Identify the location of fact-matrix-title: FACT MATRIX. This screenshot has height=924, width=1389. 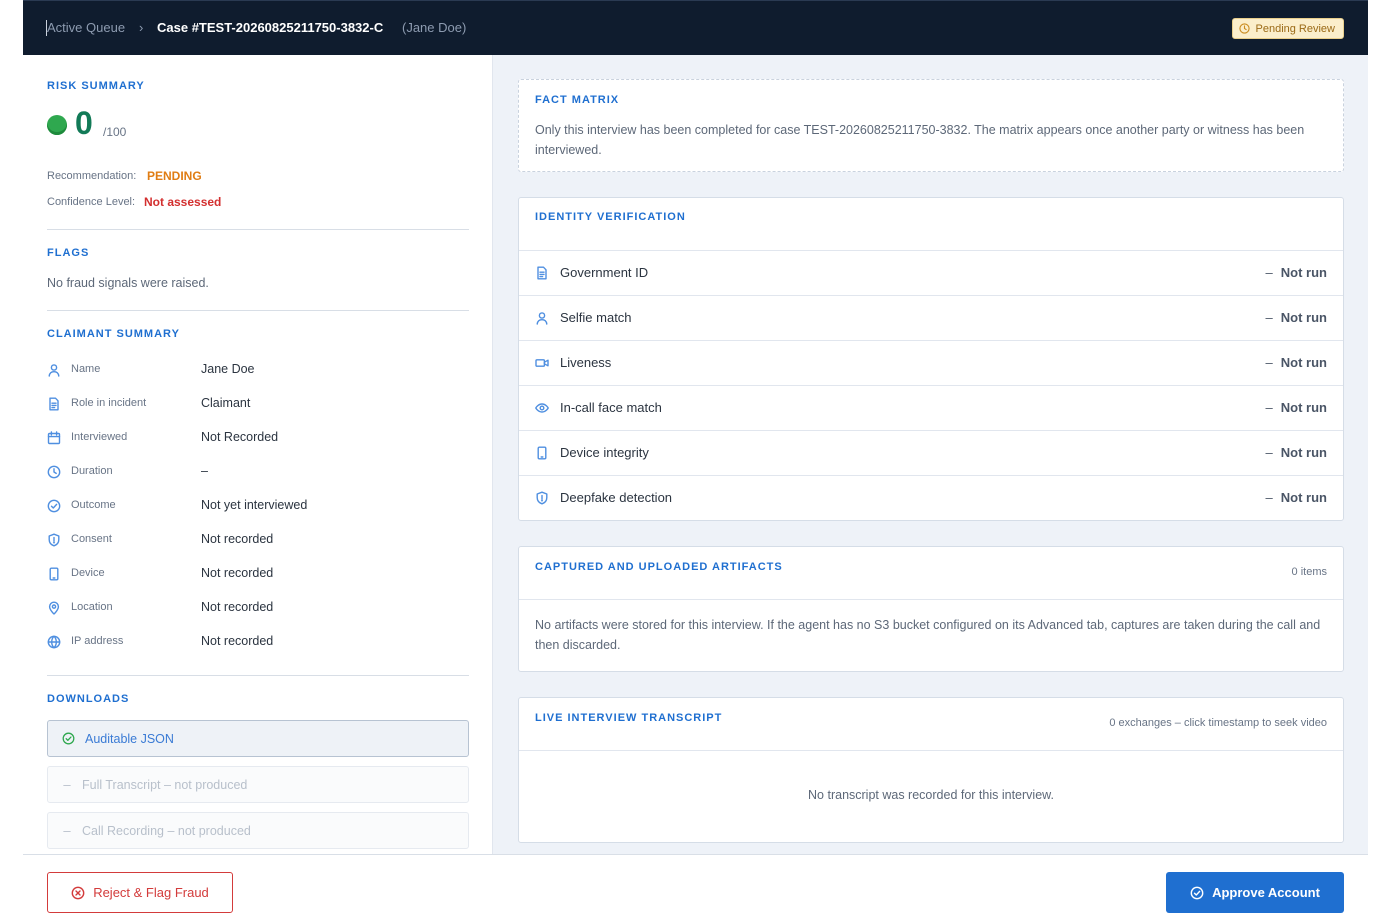
(577, 100).